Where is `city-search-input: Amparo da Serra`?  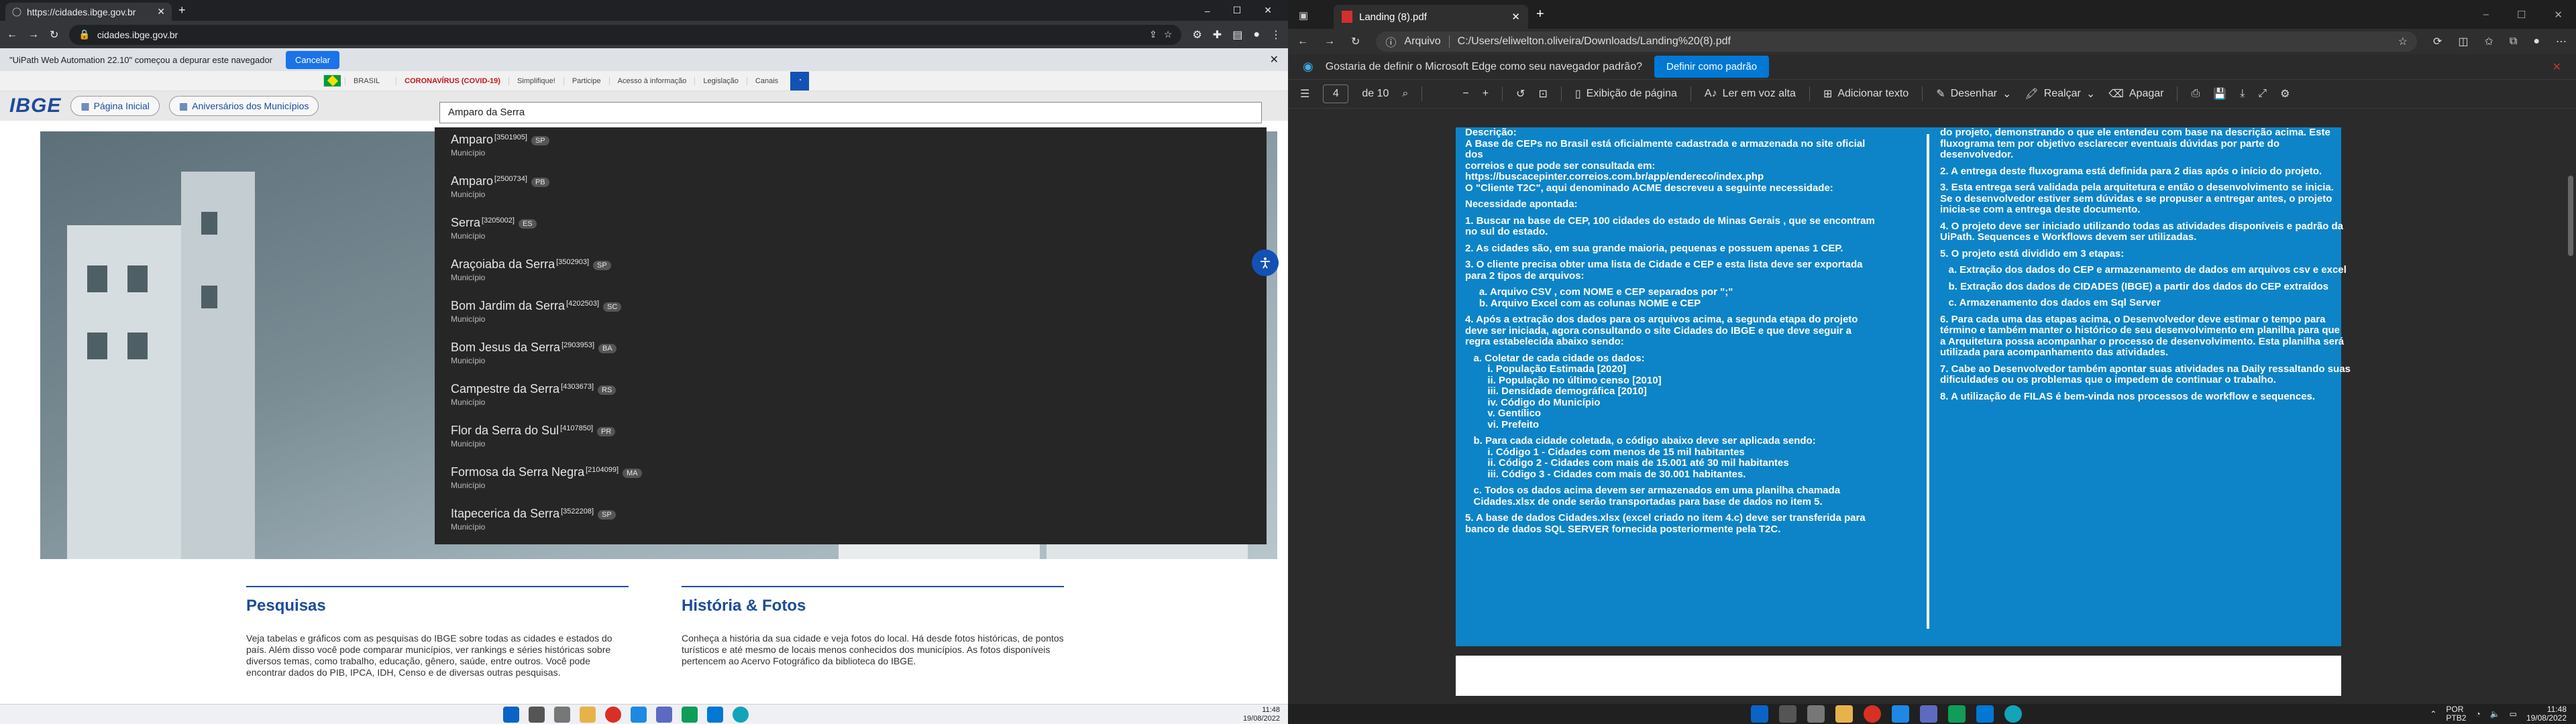
city-search-input: Amparo da Serra is located at coordinates (850, 112).